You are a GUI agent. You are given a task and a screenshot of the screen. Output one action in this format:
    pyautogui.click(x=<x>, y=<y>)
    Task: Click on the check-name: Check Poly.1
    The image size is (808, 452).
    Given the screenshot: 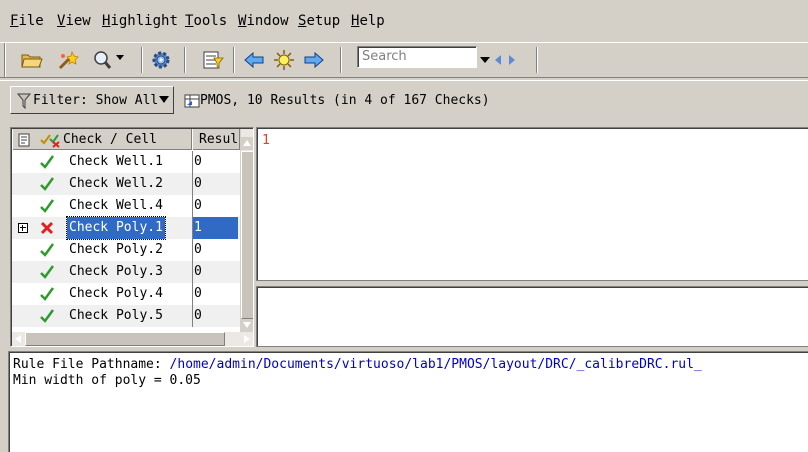 What is the action you would take?
    pyautogui.click(x=116, y=228)
    